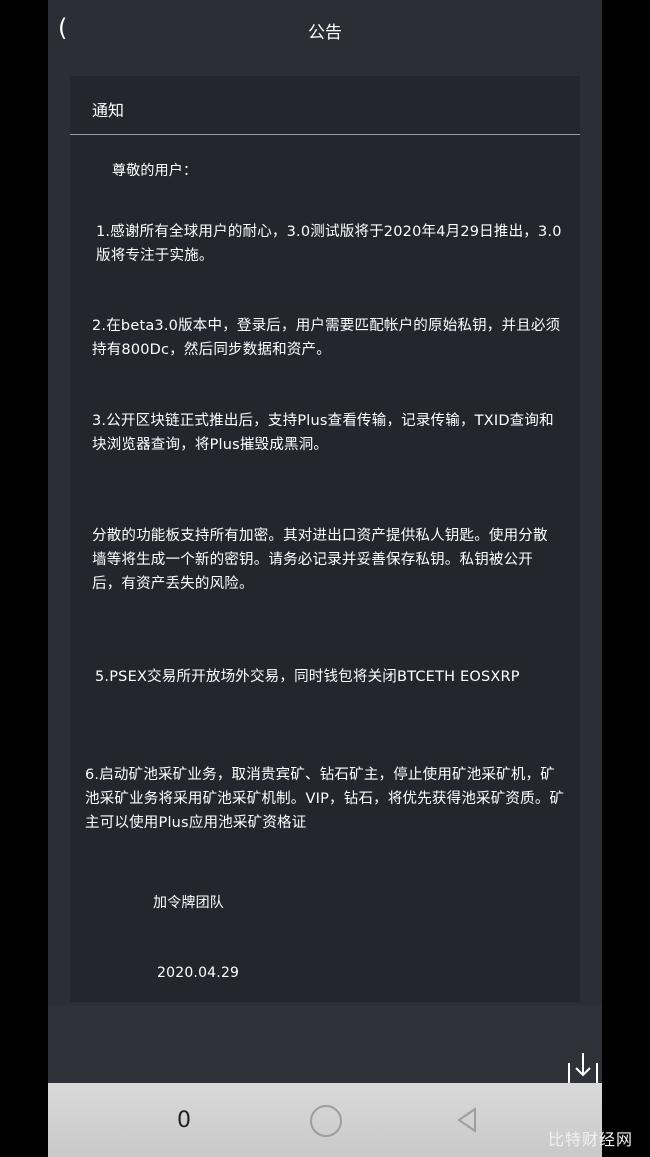  Describe the element at coordinates (325, 134) in the screenshot. I see `notice-divider` at that location.